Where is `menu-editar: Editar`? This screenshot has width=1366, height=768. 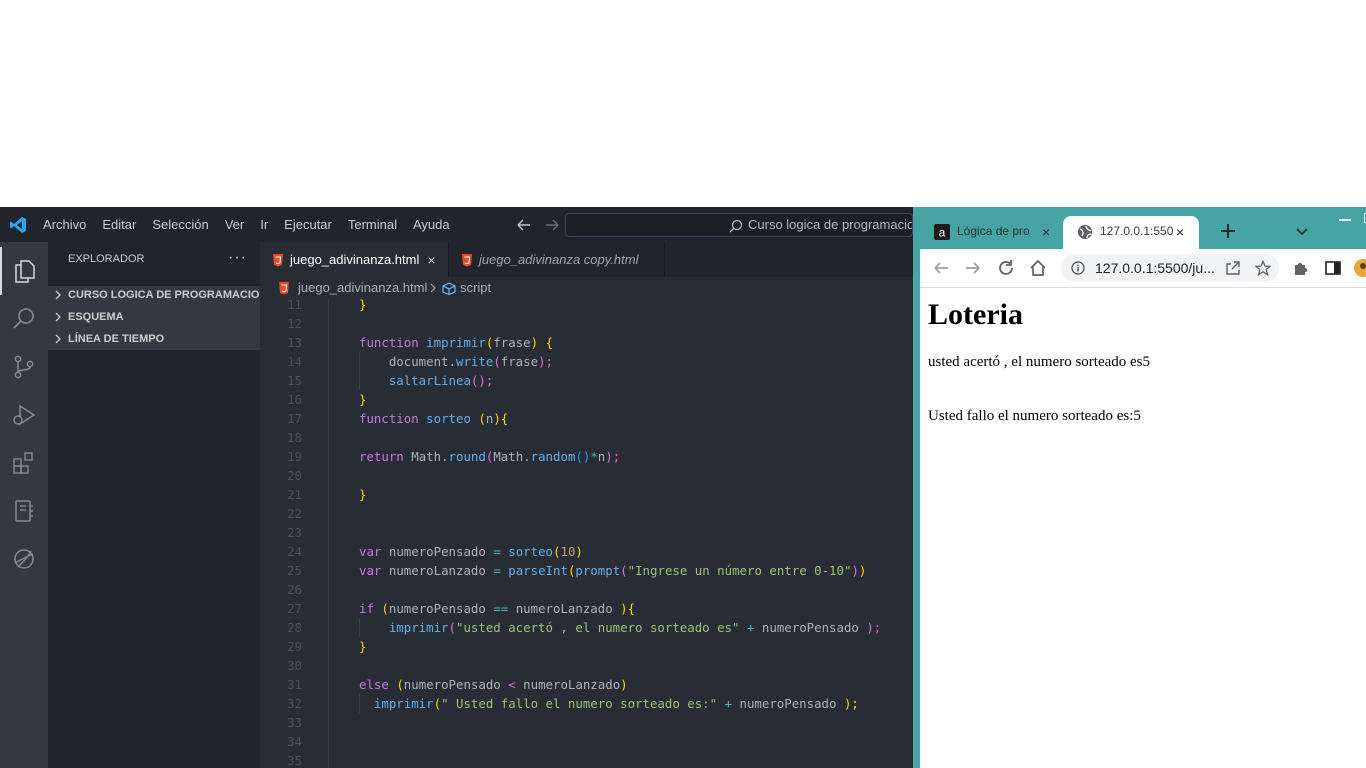 menu-editar: Editar is located at coordinates (119, 224).